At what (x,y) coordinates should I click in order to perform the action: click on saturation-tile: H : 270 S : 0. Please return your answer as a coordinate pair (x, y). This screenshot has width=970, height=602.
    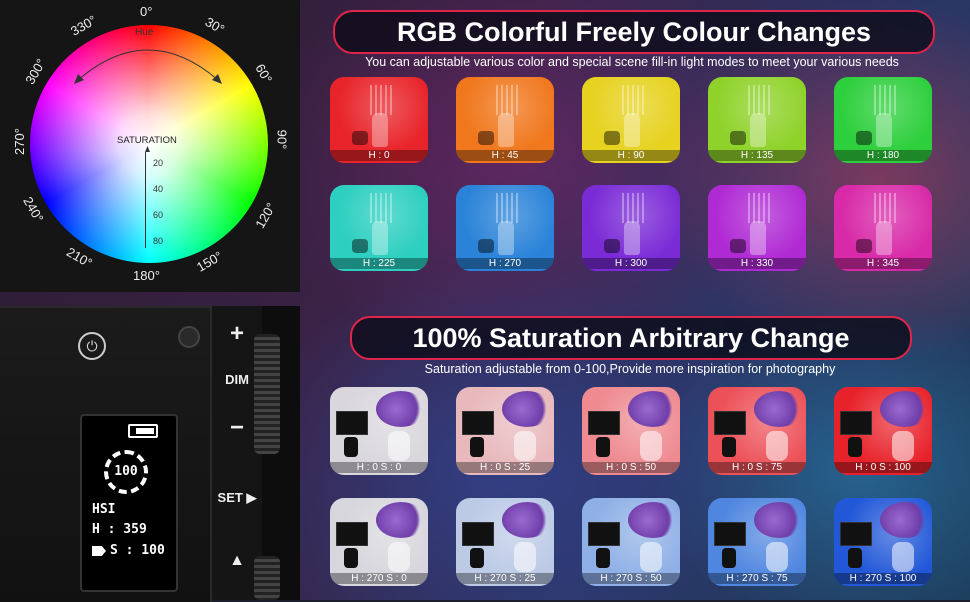
    Looking at the image, I should click on (379, 542).